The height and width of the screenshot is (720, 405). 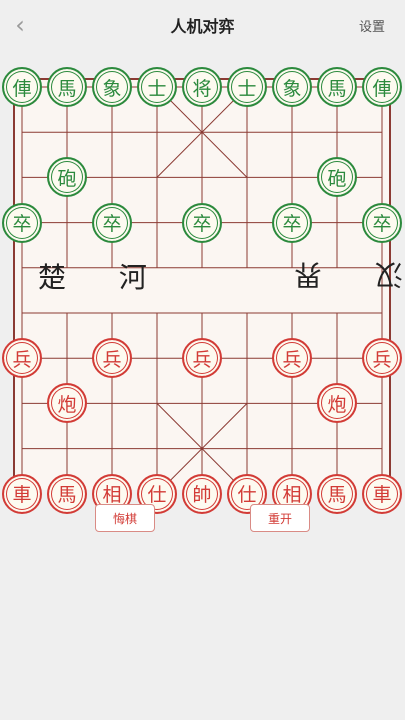 I want to click on header-bar: ‹ 人机对弈 设置, so click(x=202, y=25).